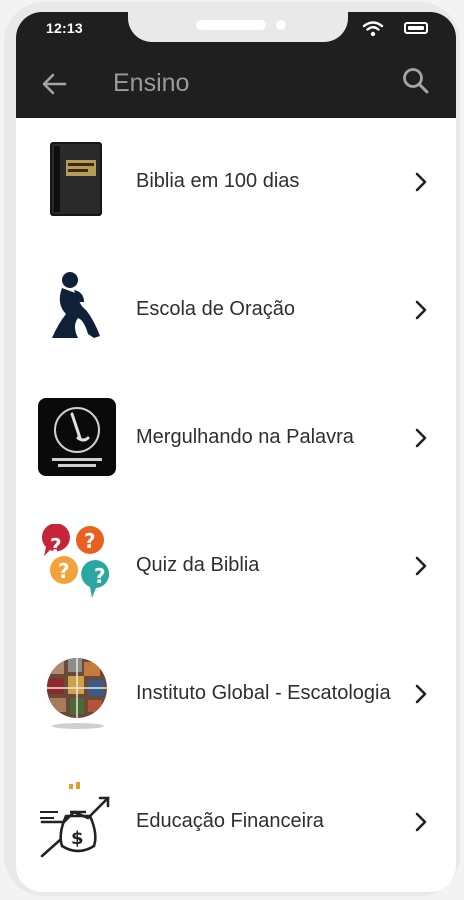  What do you see at coordinates (416, 28) in the screenshot?
I see `battery-icon` at bounding box center [416, 28].